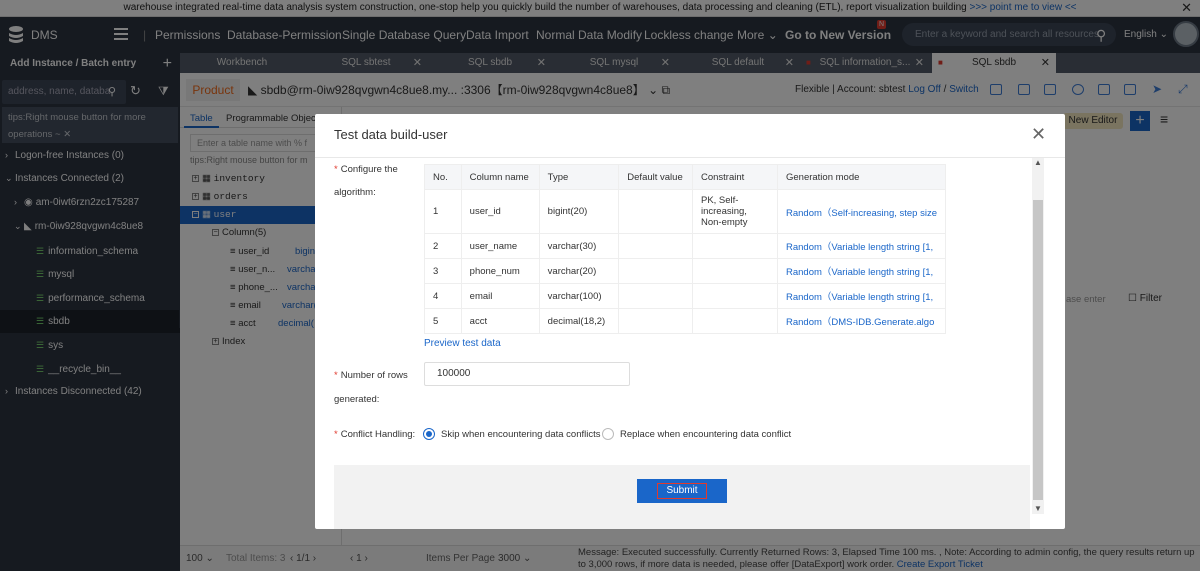  I want to click on cell-name: email, so click(500, 296).